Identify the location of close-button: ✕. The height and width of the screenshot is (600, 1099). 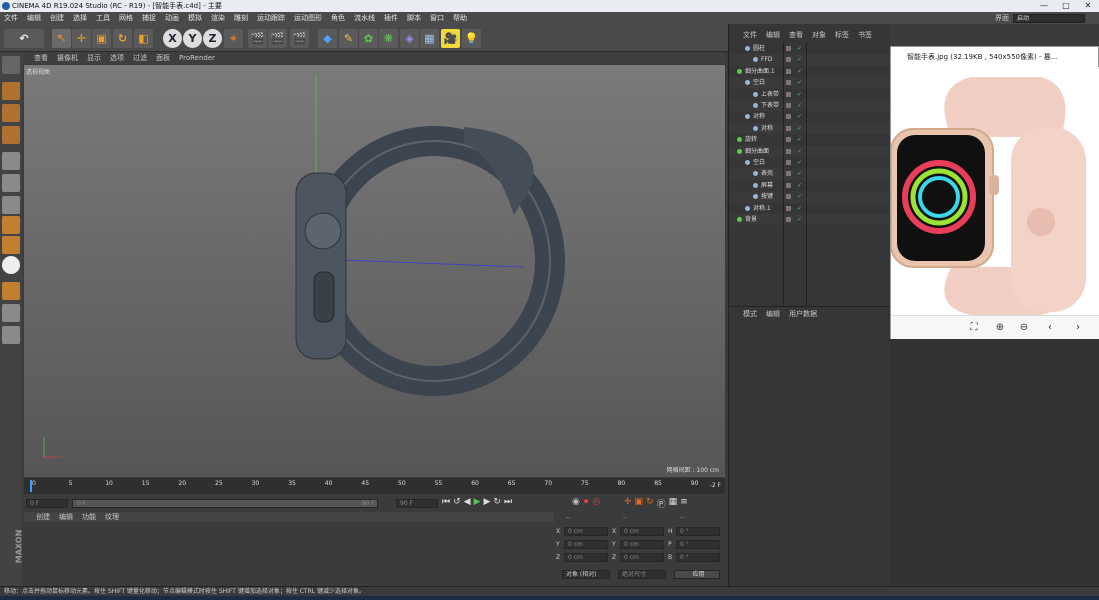
(1088, 6).